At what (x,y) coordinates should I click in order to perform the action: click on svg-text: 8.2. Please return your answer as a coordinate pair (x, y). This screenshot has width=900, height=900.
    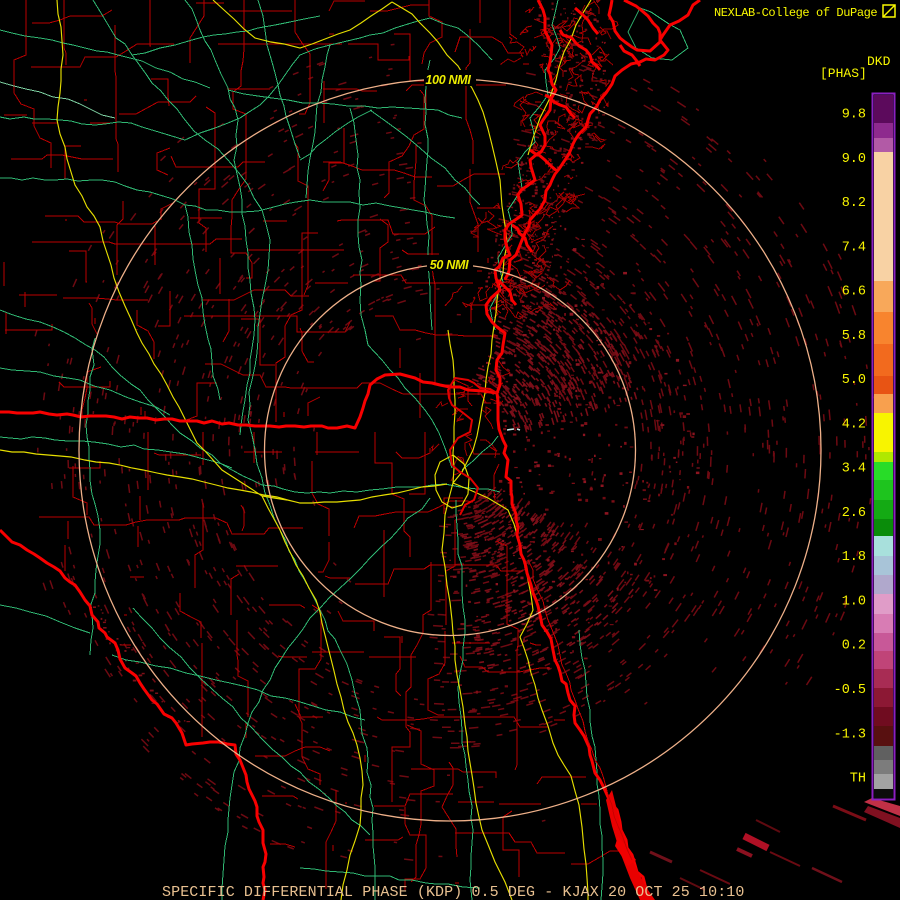
    Looking at the image, I should click on (854, 203).